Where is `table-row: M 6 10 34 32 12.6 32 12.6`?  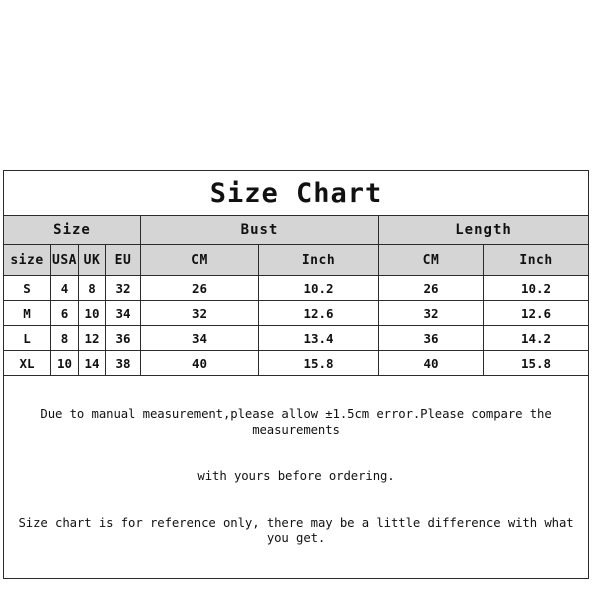
table-row: M 6 10 34 32 12.6 32 12.6 is located at coordinates (296, 313).